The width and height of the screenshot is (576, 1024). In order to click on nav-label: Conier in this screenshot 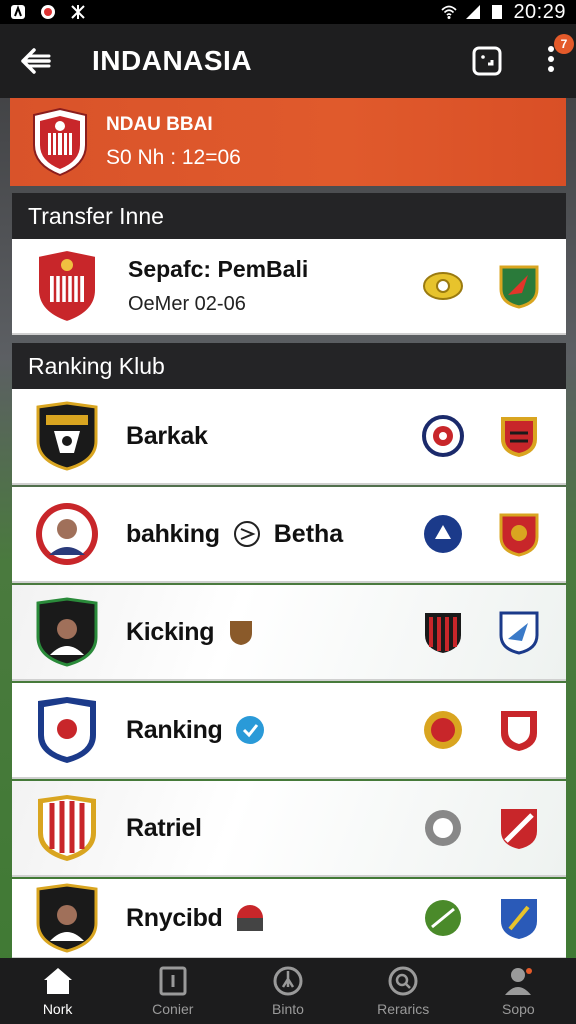, I will do `click(173, 1009)`.